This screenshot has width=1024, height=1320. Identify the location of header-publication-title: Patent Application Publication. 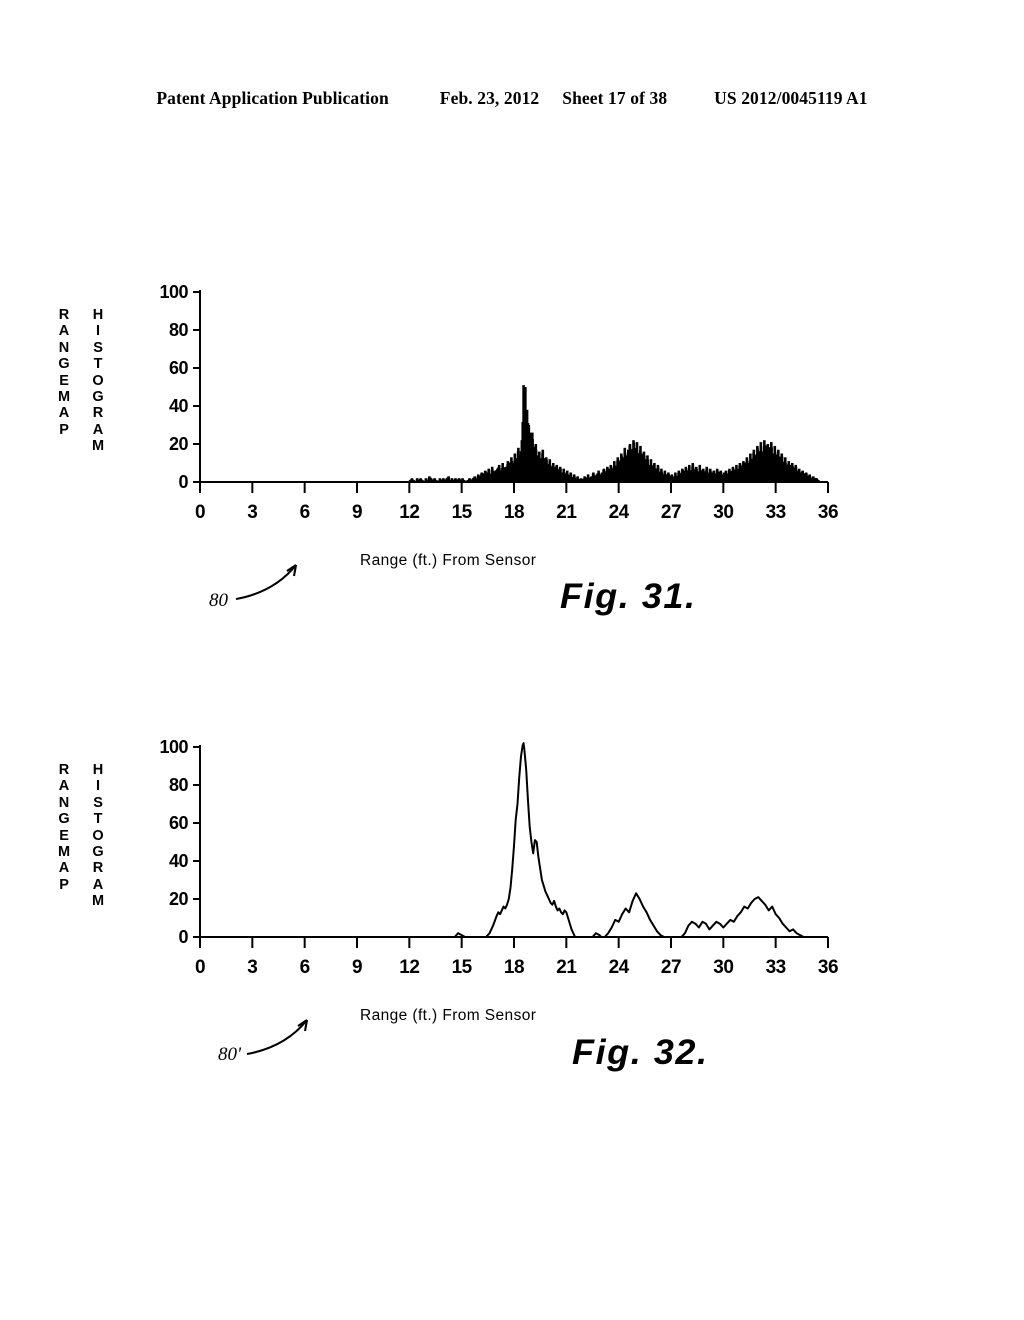
(272, 98).